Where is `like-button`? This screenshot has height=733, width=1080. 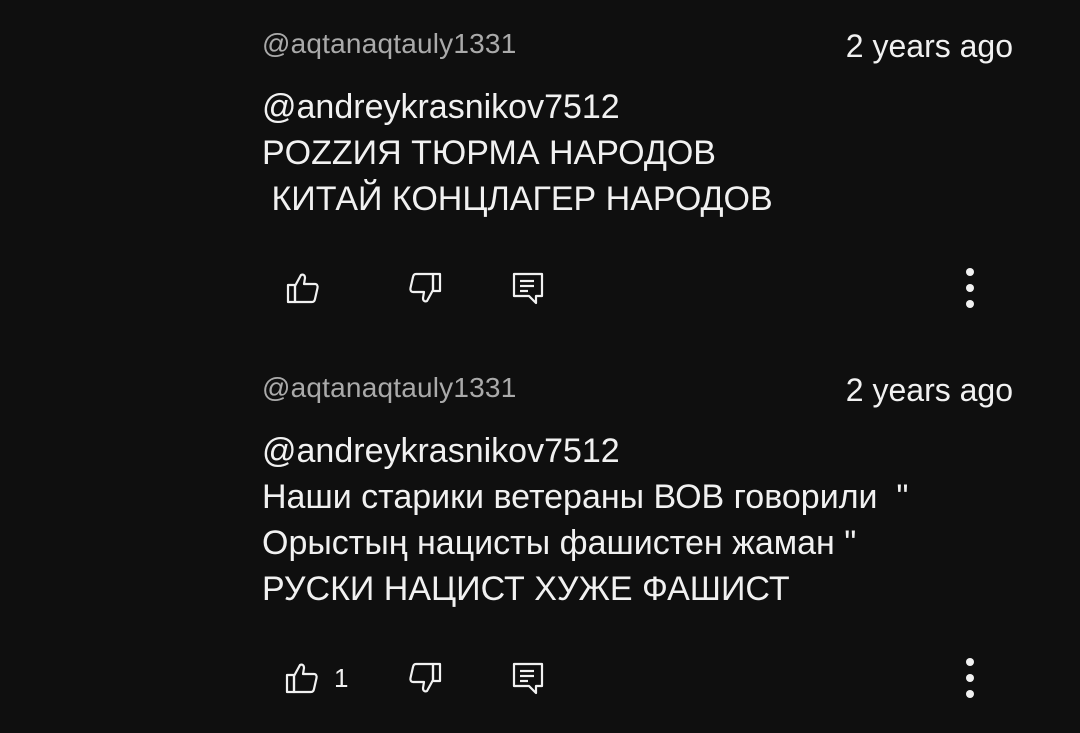 like-button is located at coordinates (310, 288).